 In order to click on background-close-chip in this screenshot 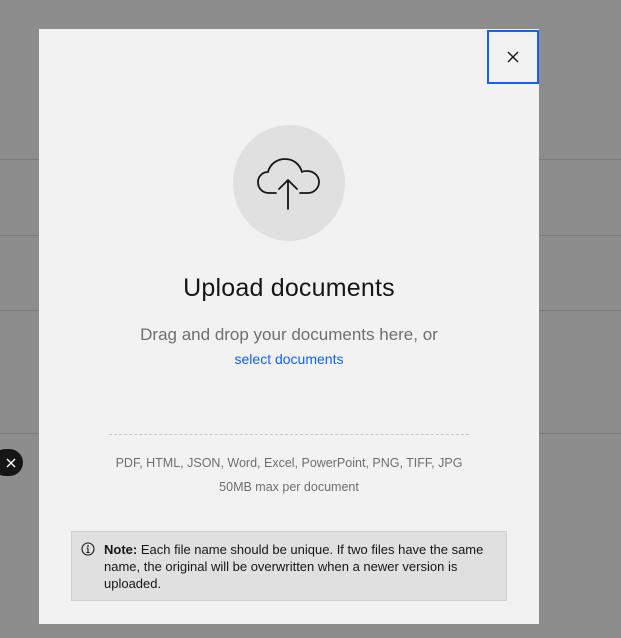, I will do `click(11, 462)`.